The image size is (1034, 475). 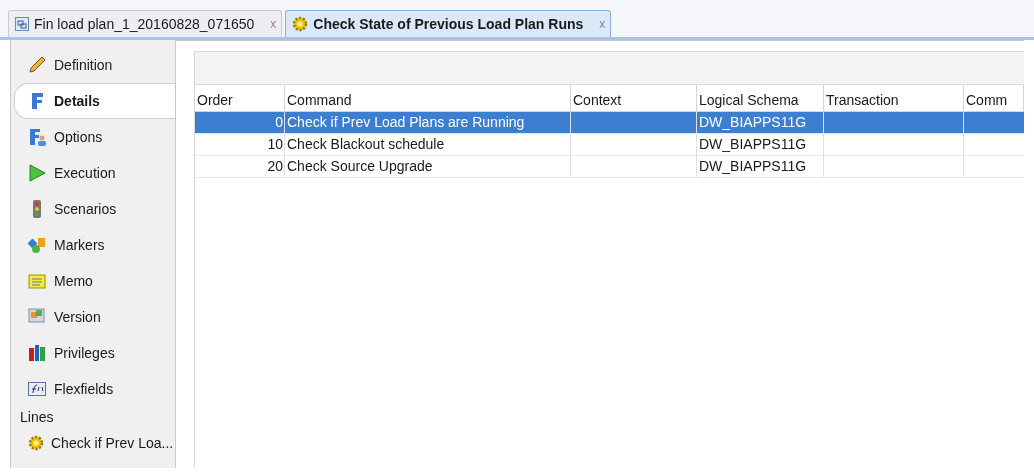 What do you see at coordinates (22, 24) in the screenshot?
I see `diagram-icon` at bounding box center [22, 24].